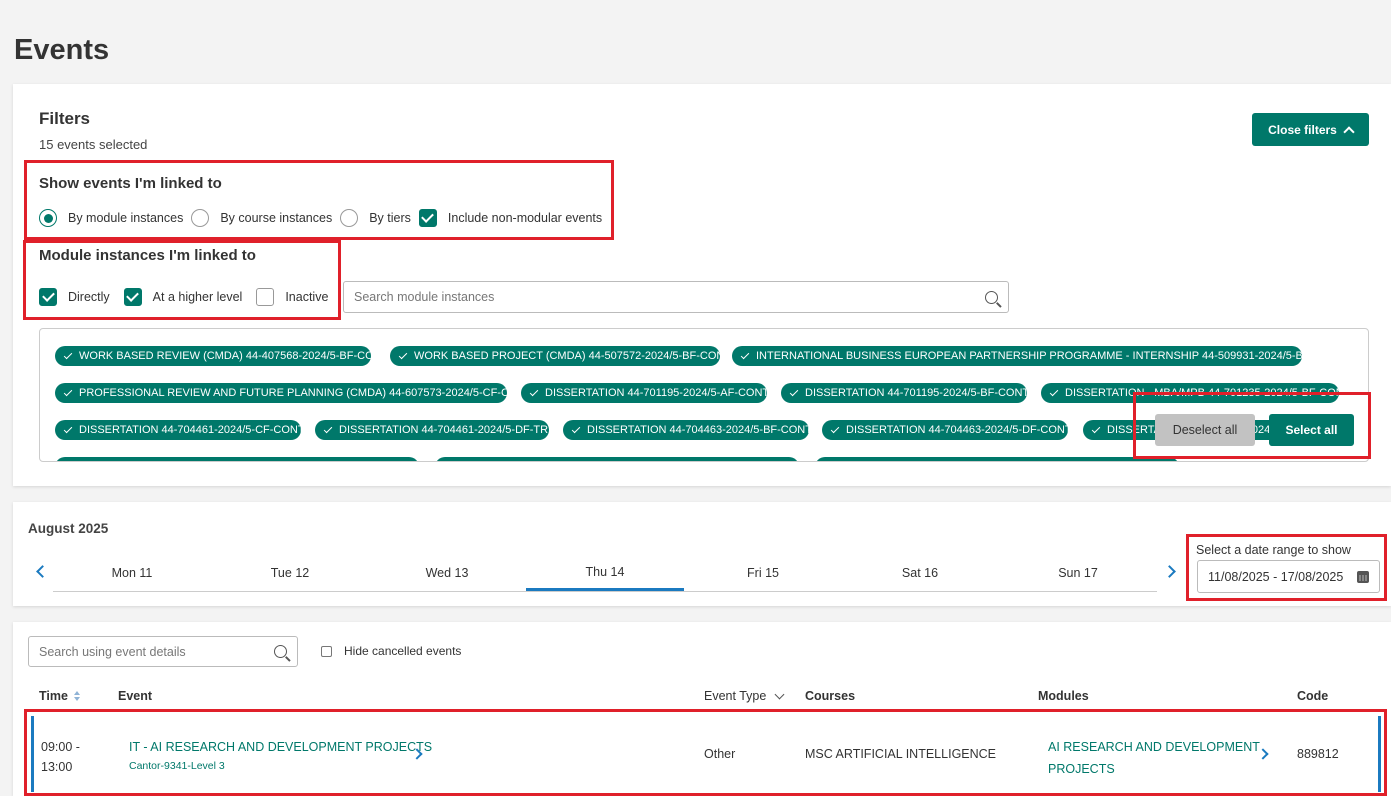 The height and width of the screenshot is (796, 1391). I want to click on hide-cancelled-checkbox, so click(326, 651).